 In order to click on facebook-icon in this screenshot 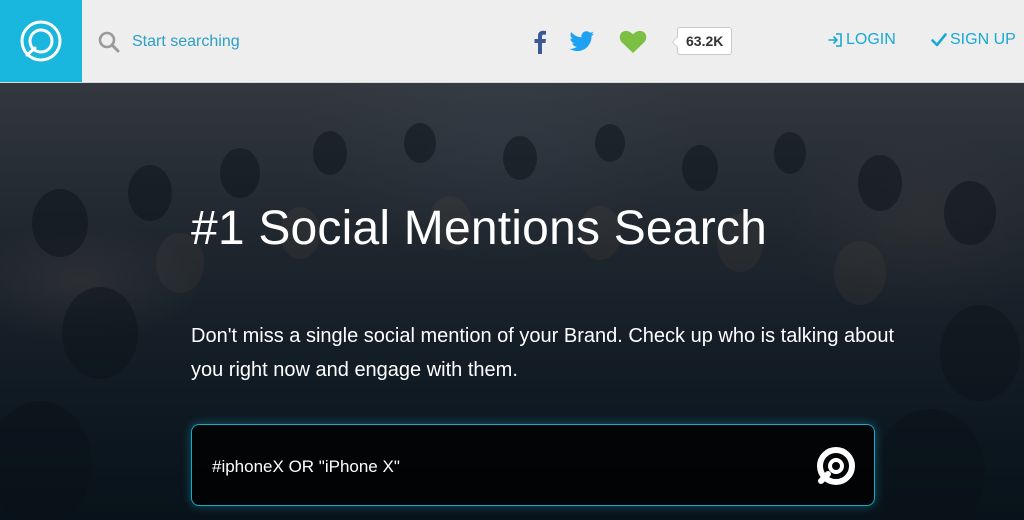, I will do `click(540, 42)`.